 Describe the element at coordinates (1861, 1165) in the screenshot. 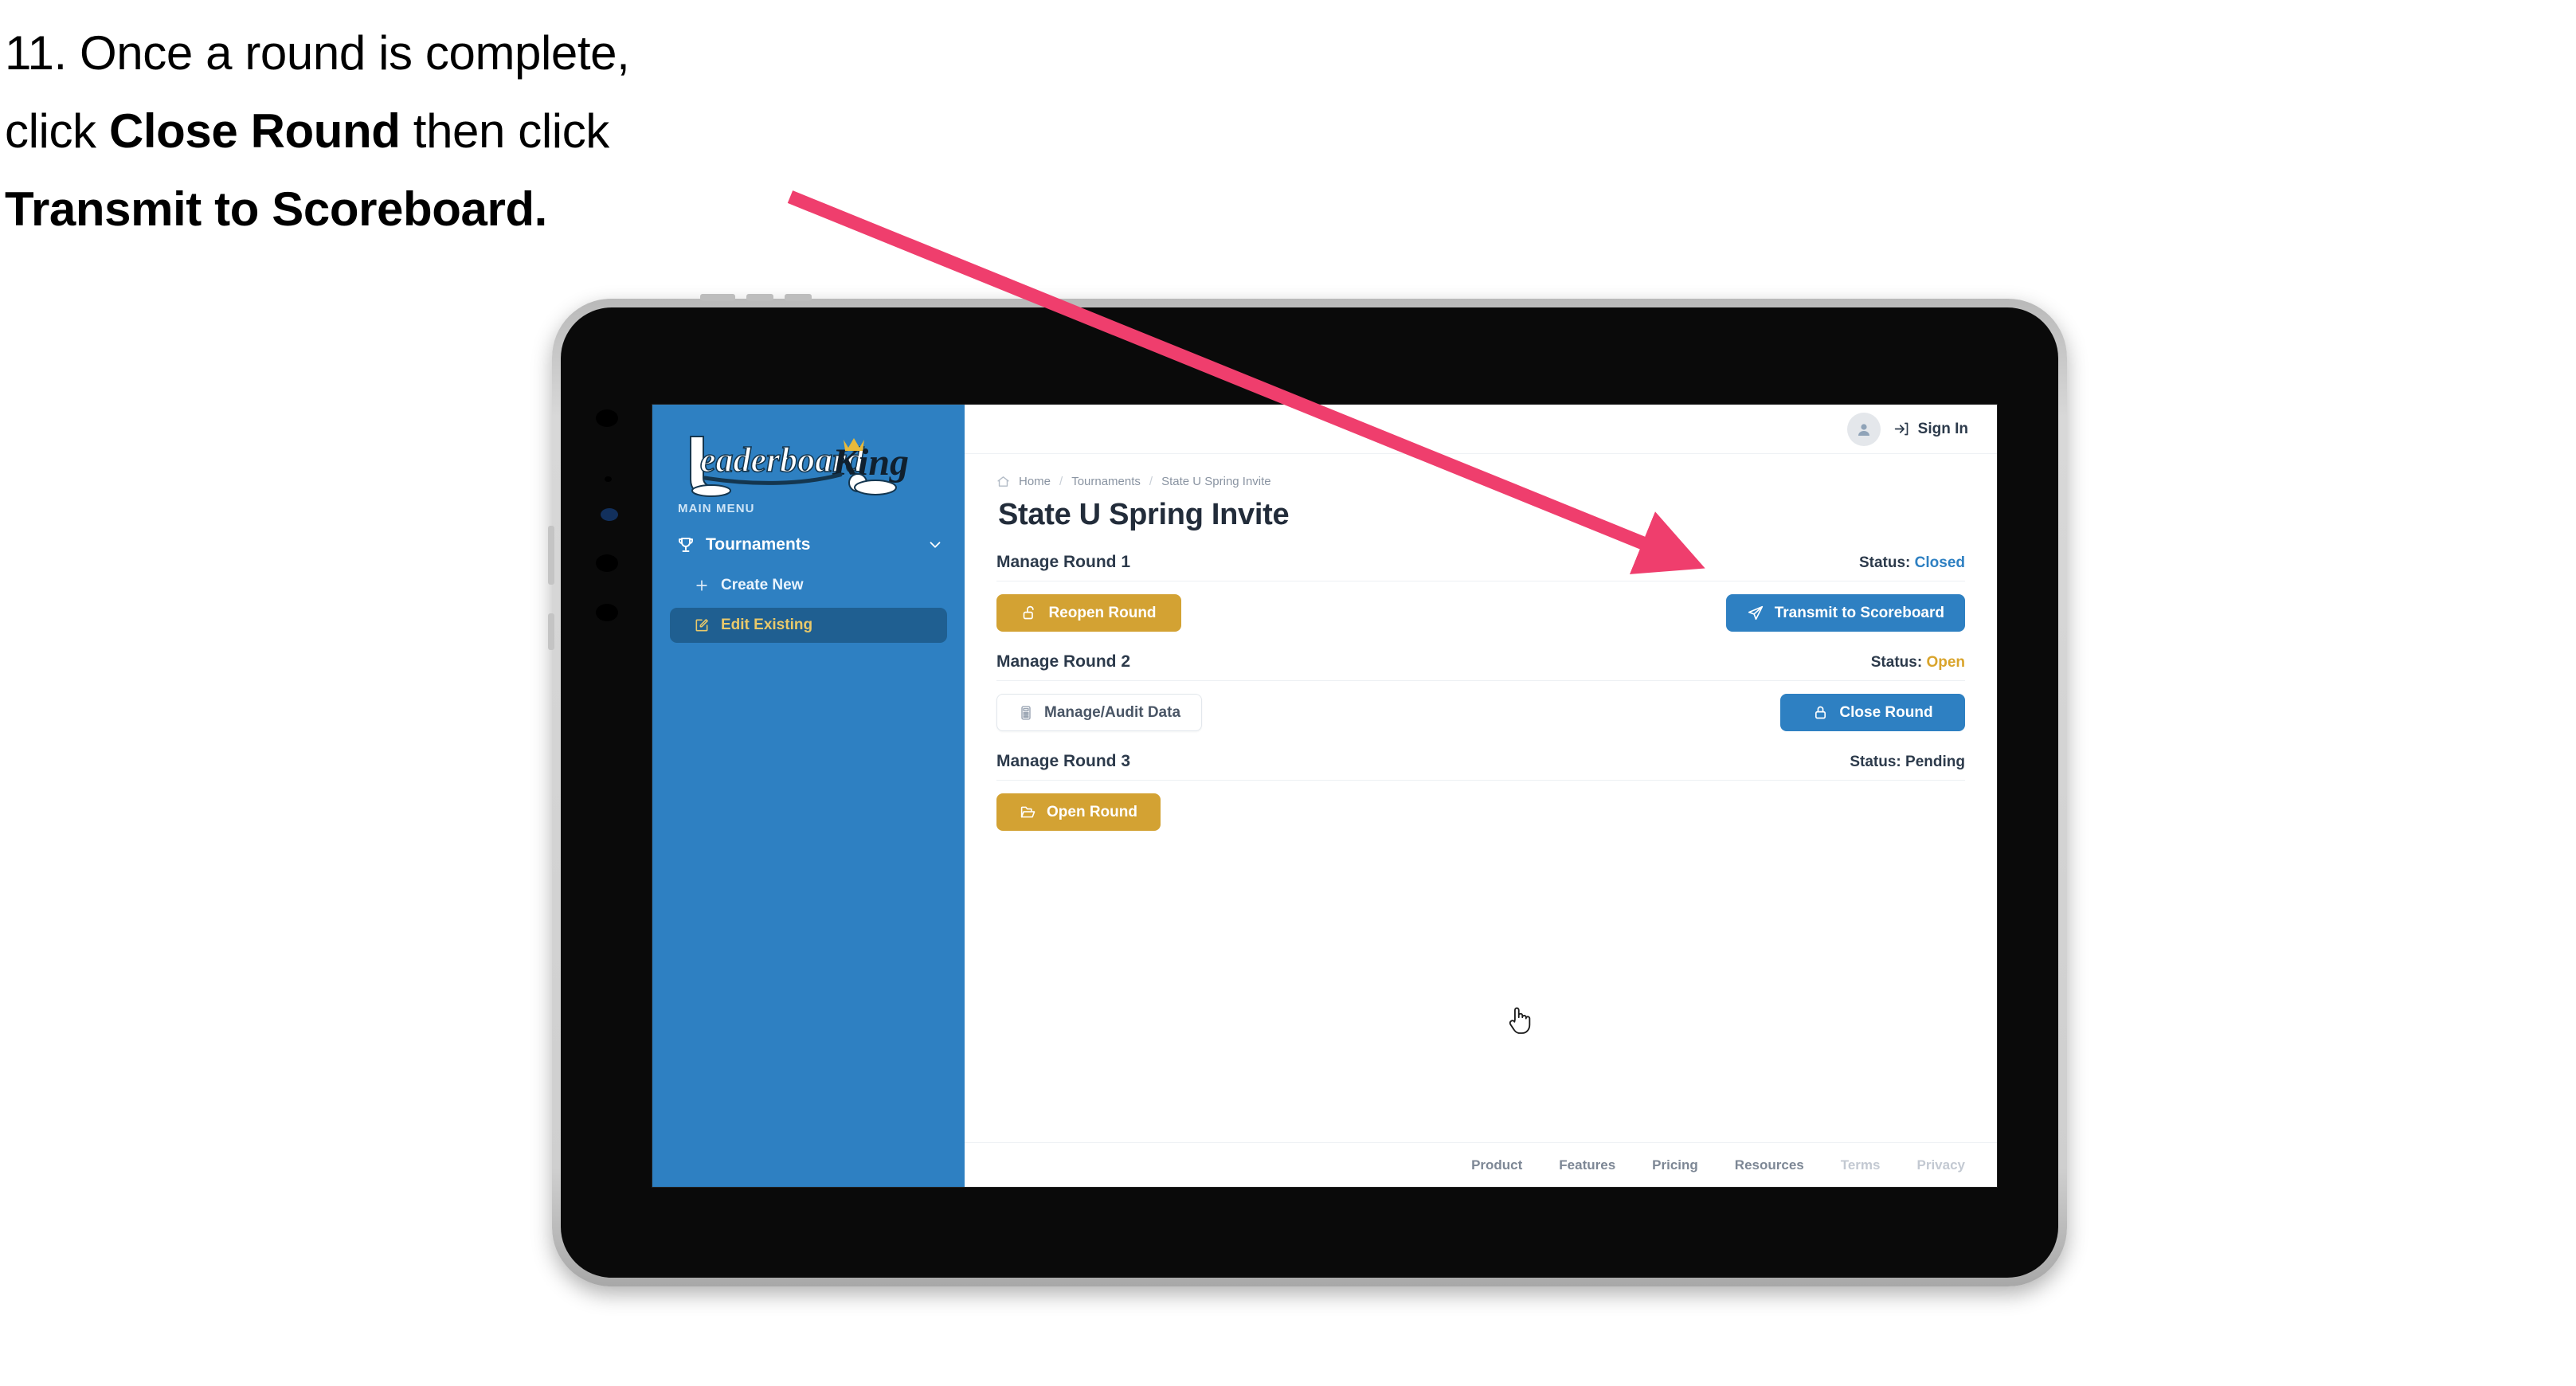

I see `footer-link-terms: Terms` at that location.